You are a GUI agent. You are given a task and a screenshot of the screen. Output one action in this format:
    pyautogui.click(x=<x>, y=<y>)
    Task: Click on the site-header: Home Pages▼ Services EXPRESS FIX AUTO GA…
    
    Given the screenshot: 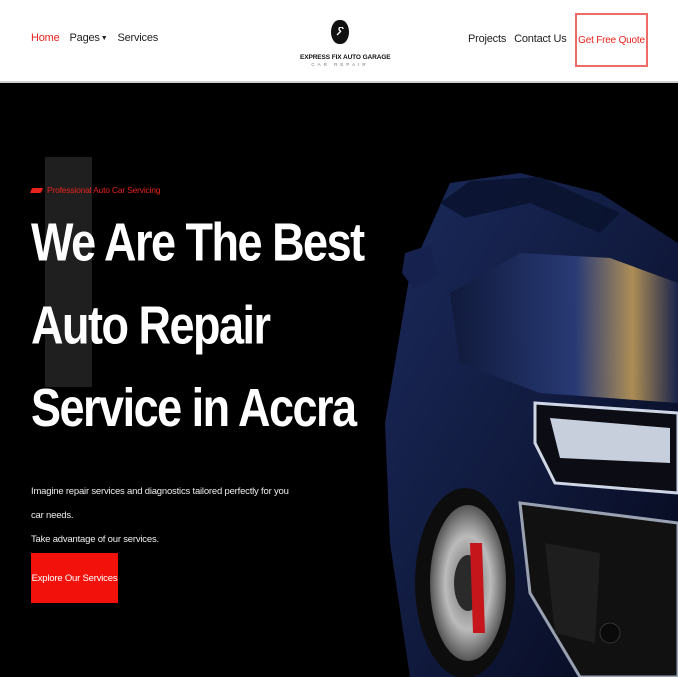 What is the action you would take?
    pyautogui.click(x=339, y=41)
    